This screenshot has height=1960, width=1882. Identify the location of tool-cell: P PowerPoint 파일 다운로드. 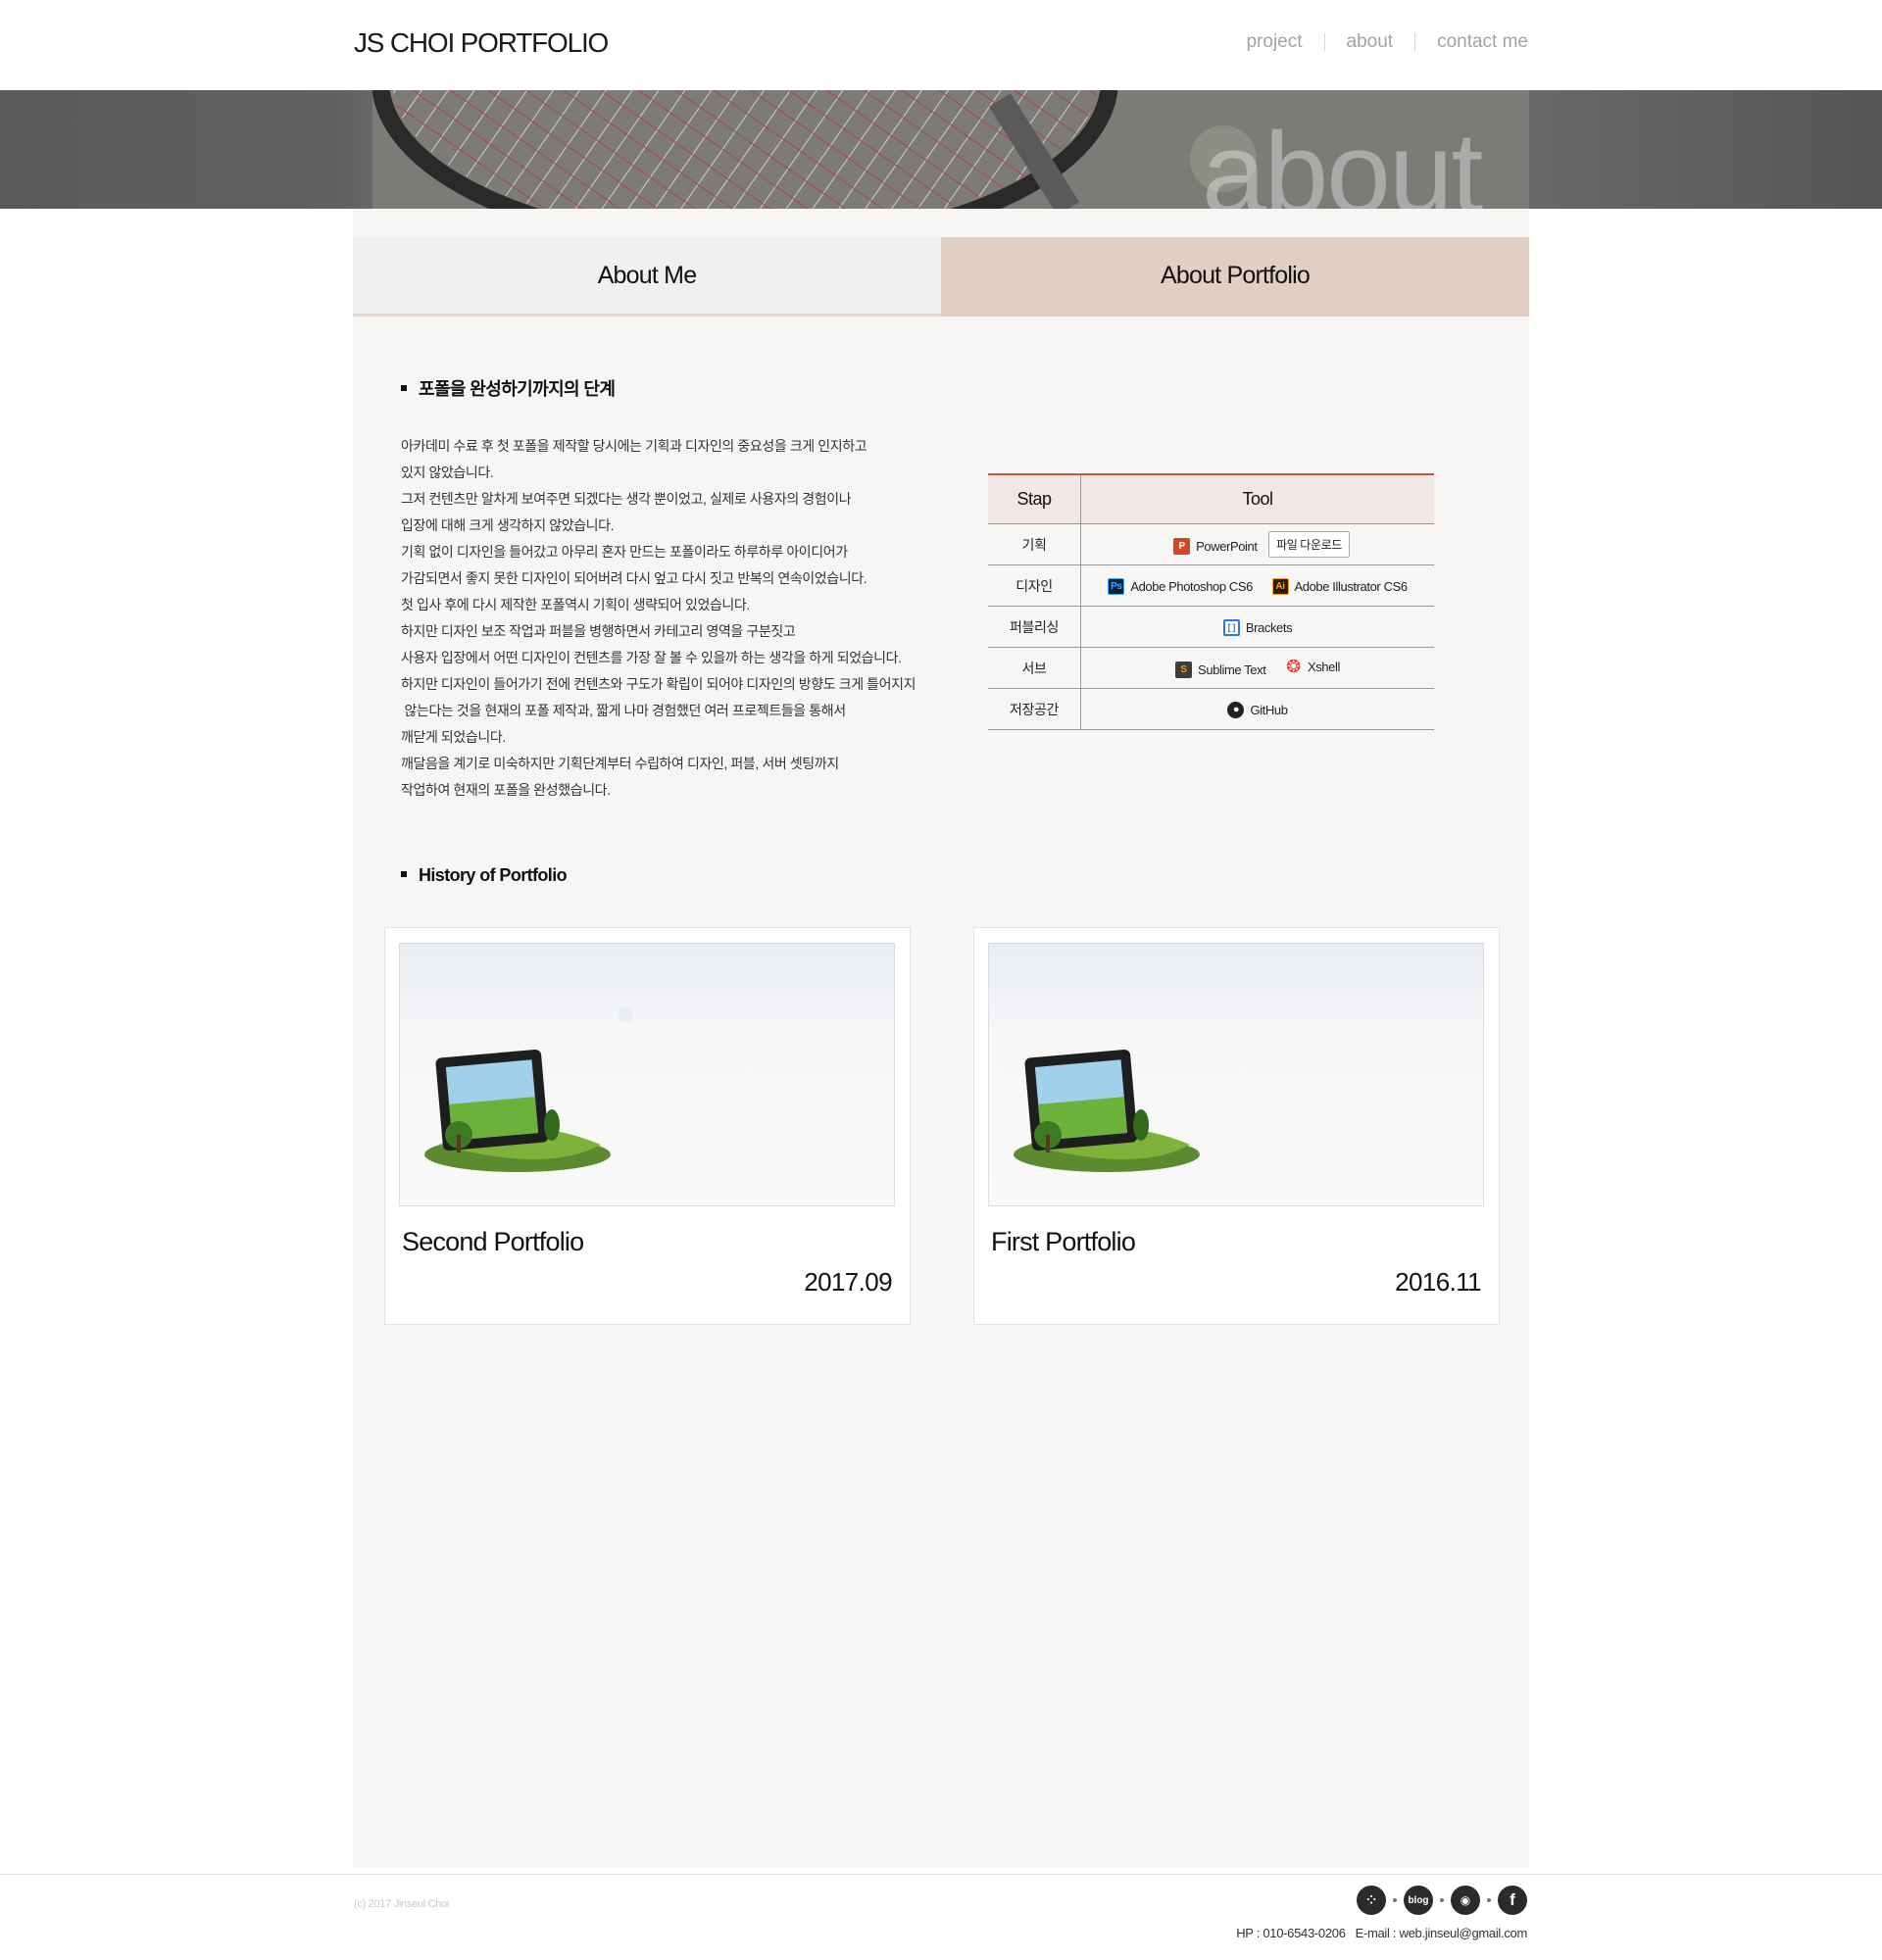
(1257, 544).